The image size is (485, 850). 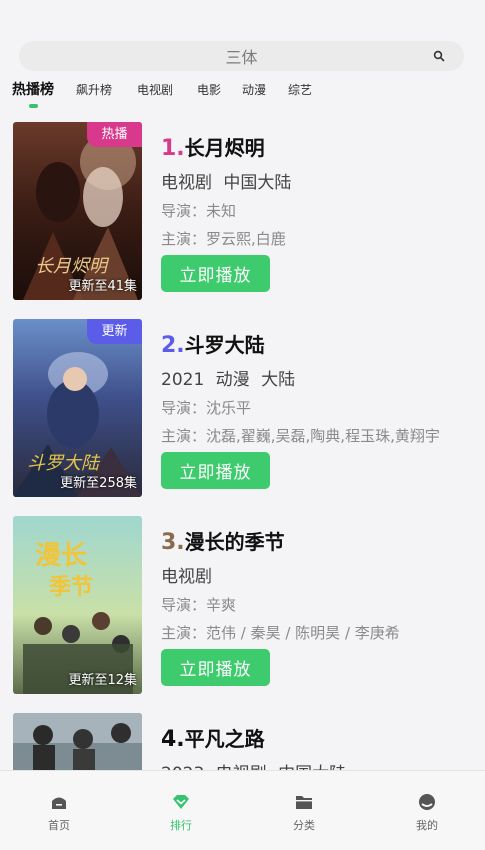 What do you see at coordinates (226, 183) in the screenshot?
I see `item-meta: 电视剧 中国大陆` at bounding box center [226, 183].